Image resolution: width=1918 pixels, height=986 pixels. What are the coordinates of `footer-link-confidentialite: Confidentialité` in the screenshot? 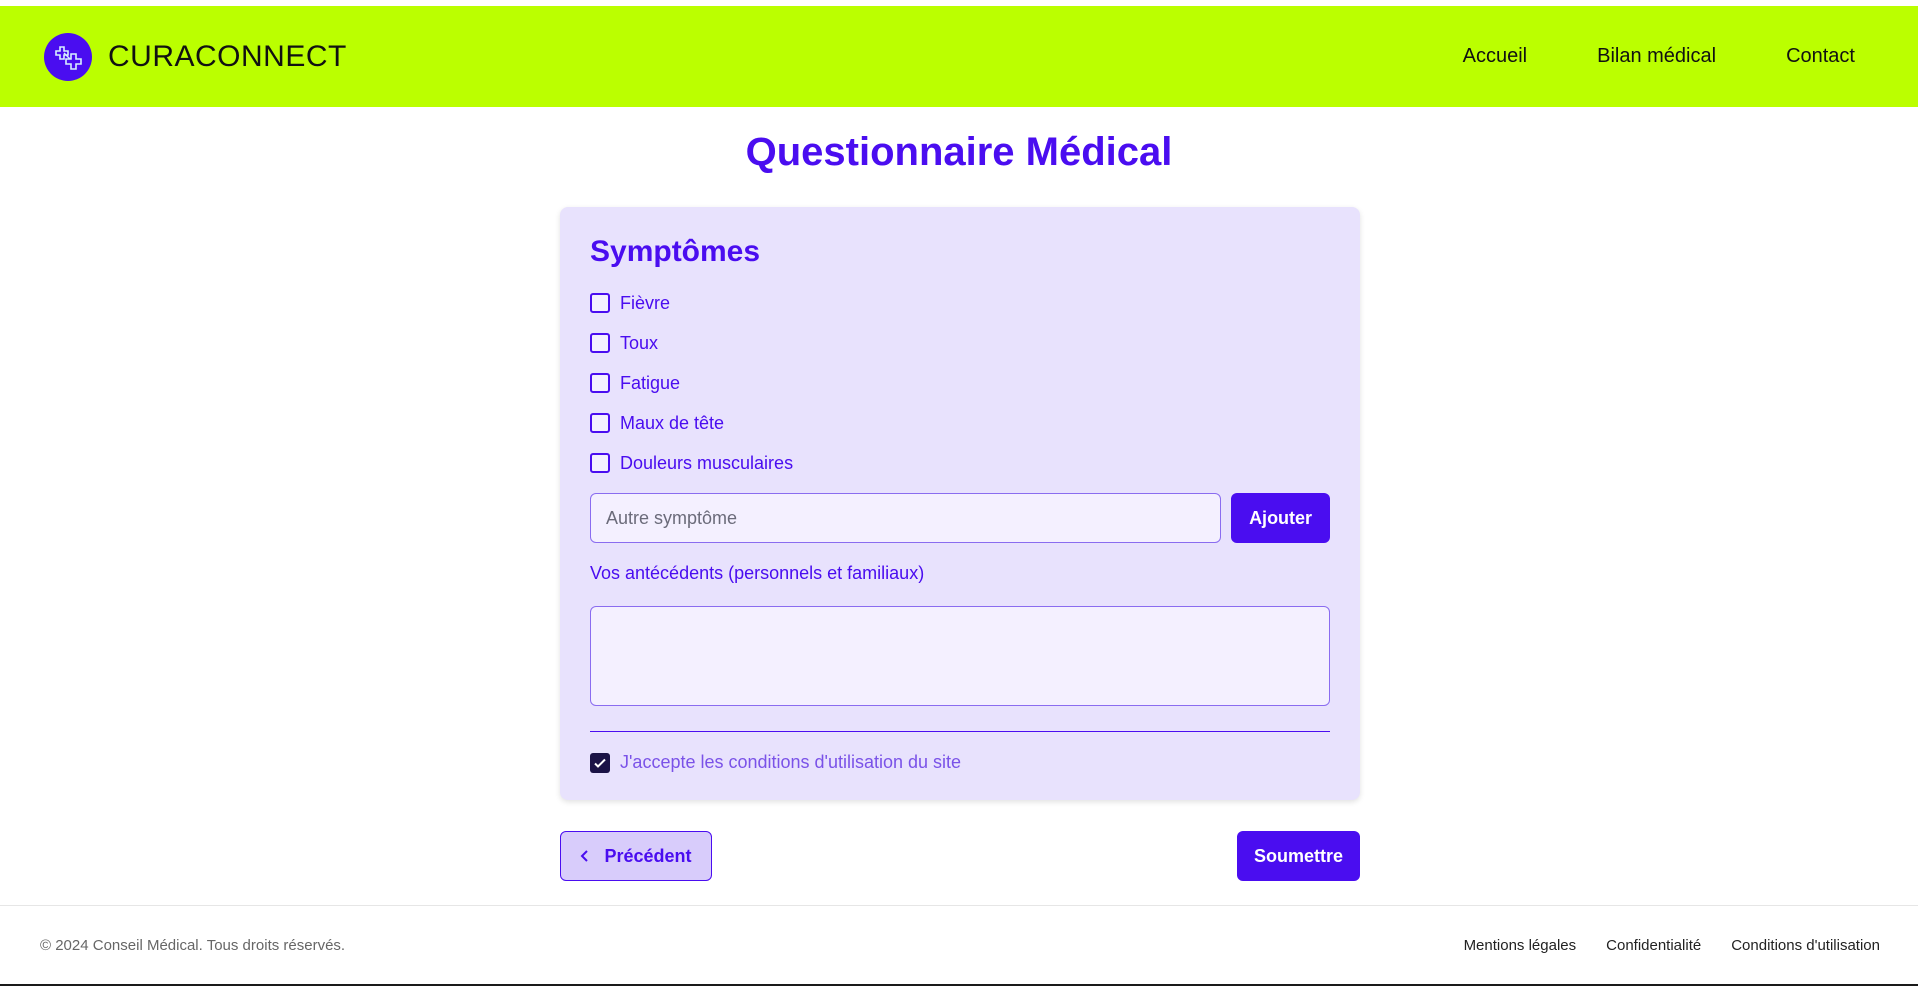 It's located at (1653, 945).